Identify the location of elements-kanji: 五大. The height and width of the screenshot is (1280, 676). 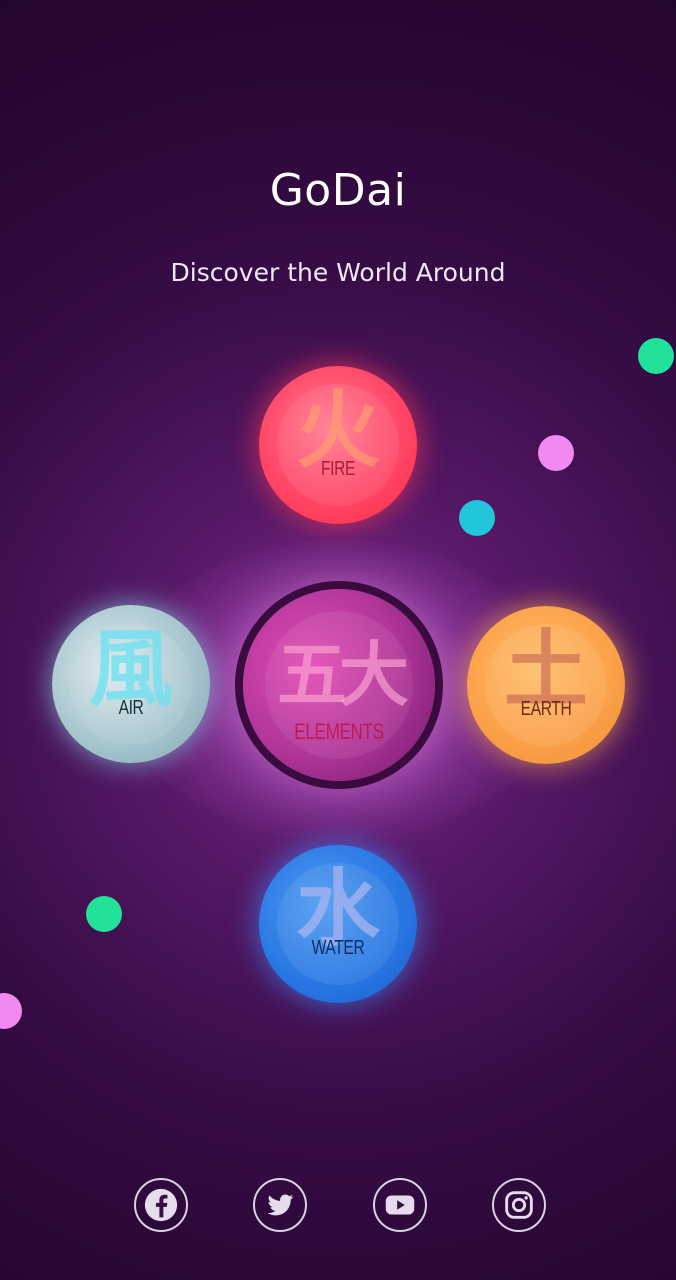
(343, 675).